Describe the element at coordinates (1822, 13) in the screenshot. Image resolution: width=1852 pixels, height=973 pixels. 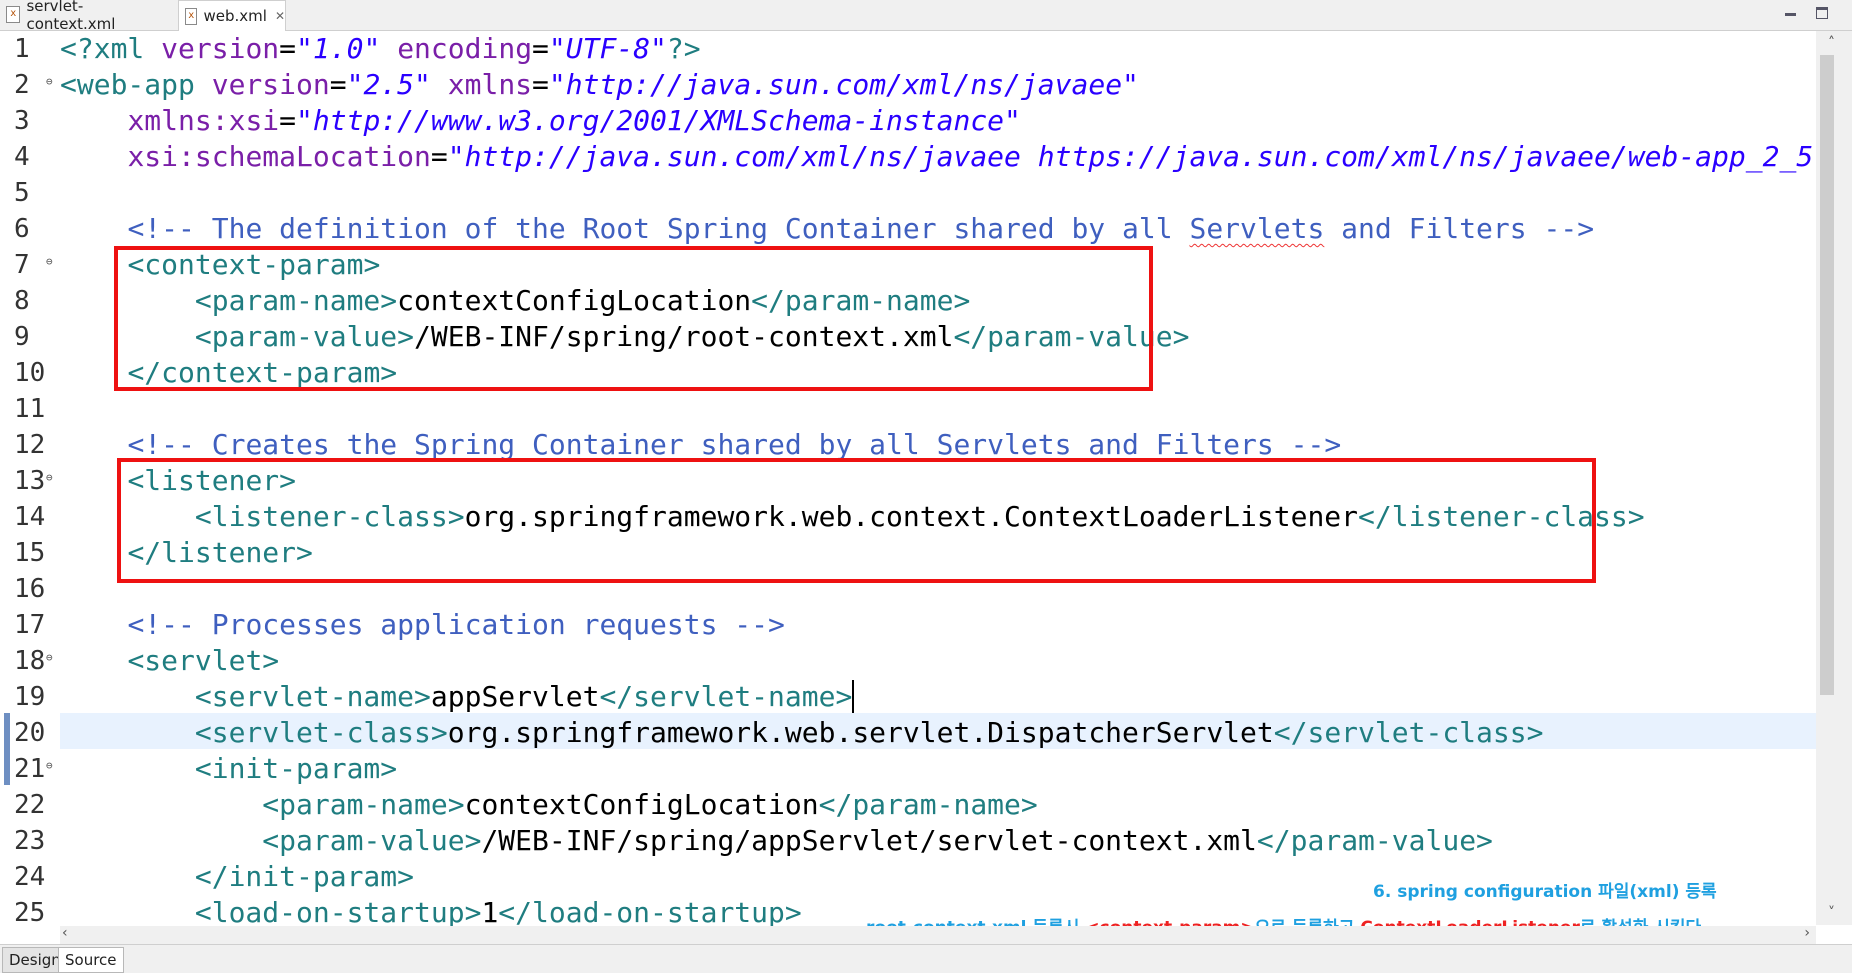
I see `maximize-icon` at that location.